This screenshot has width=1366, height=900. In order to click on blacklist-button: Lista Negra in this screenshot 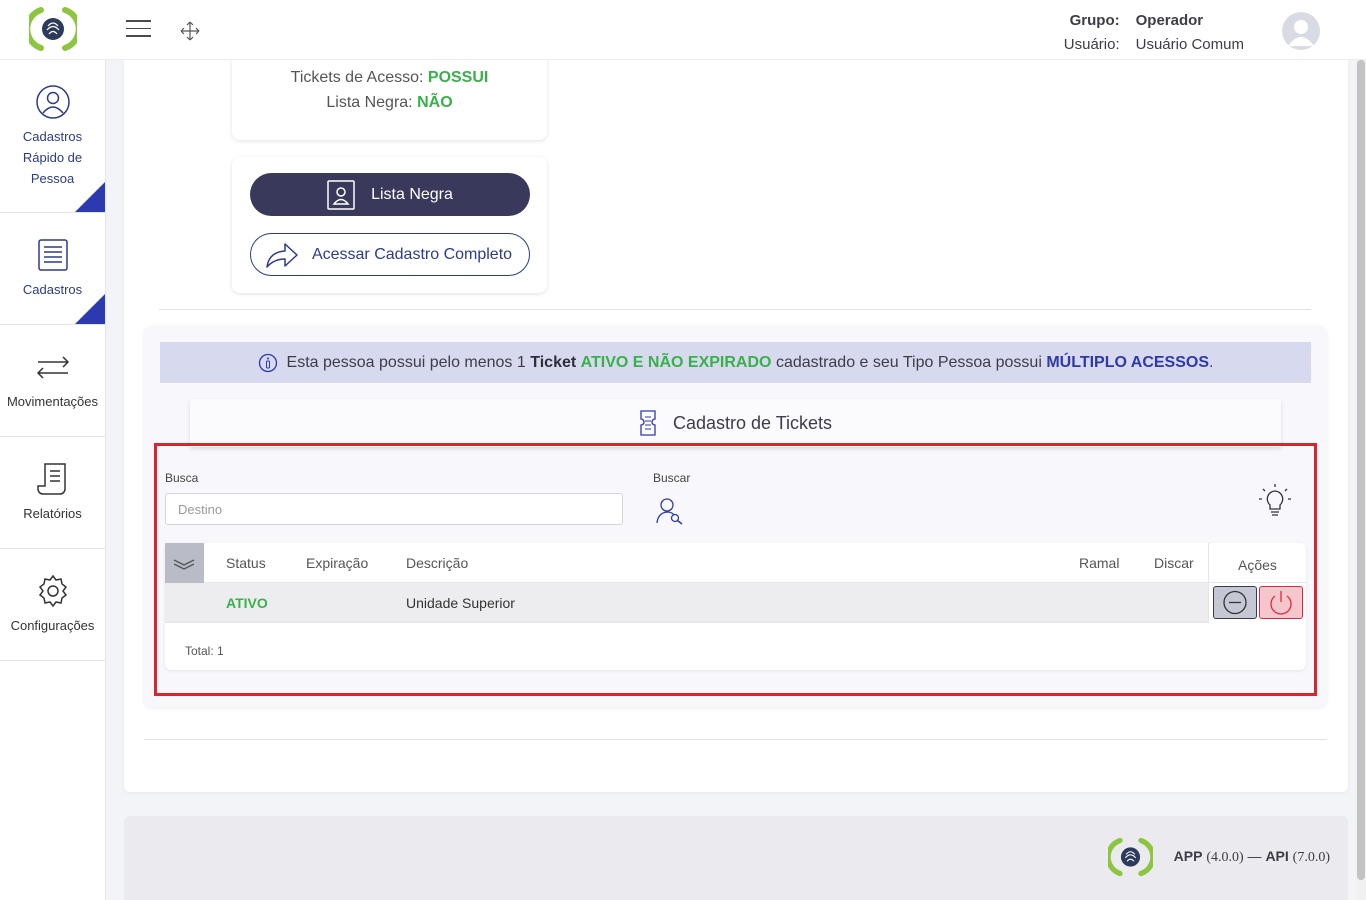, I will do `click(390, 194)`.